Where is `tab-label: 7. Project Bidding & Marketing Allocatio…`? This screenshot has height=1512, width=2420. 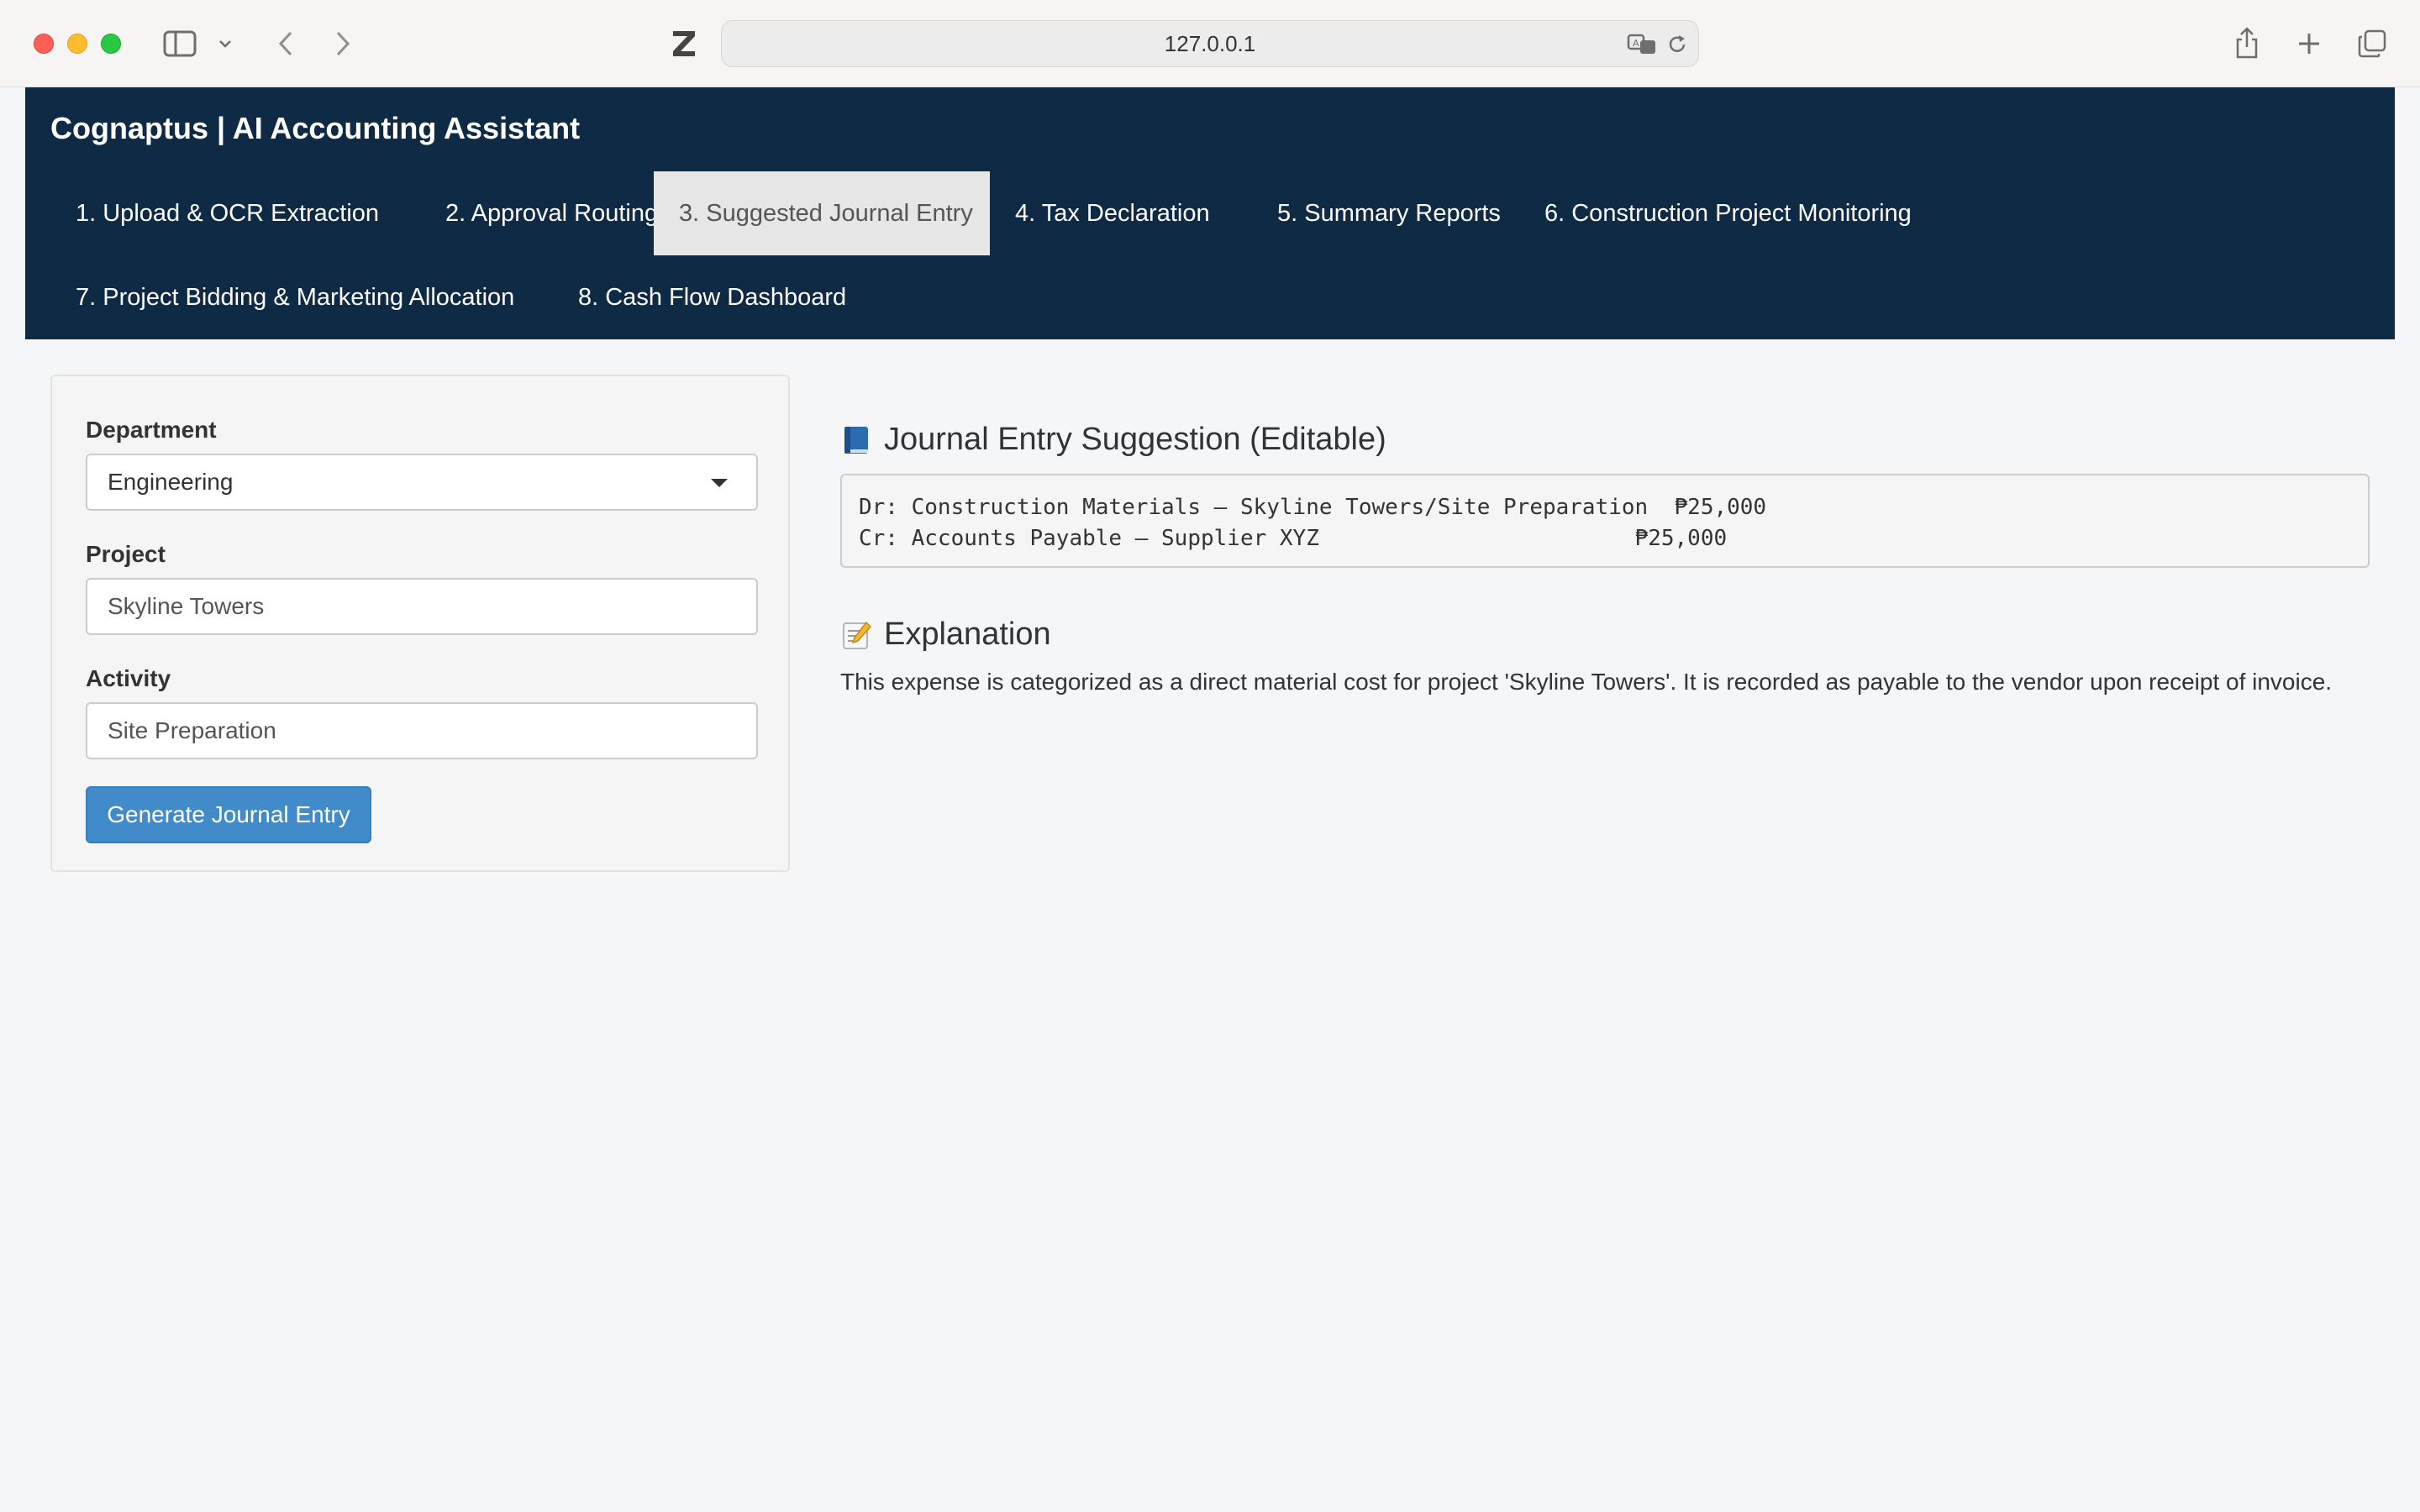
tab-label: 7. Project Bidding & Marketing Allocatio… is located at coordinates (295, 297).